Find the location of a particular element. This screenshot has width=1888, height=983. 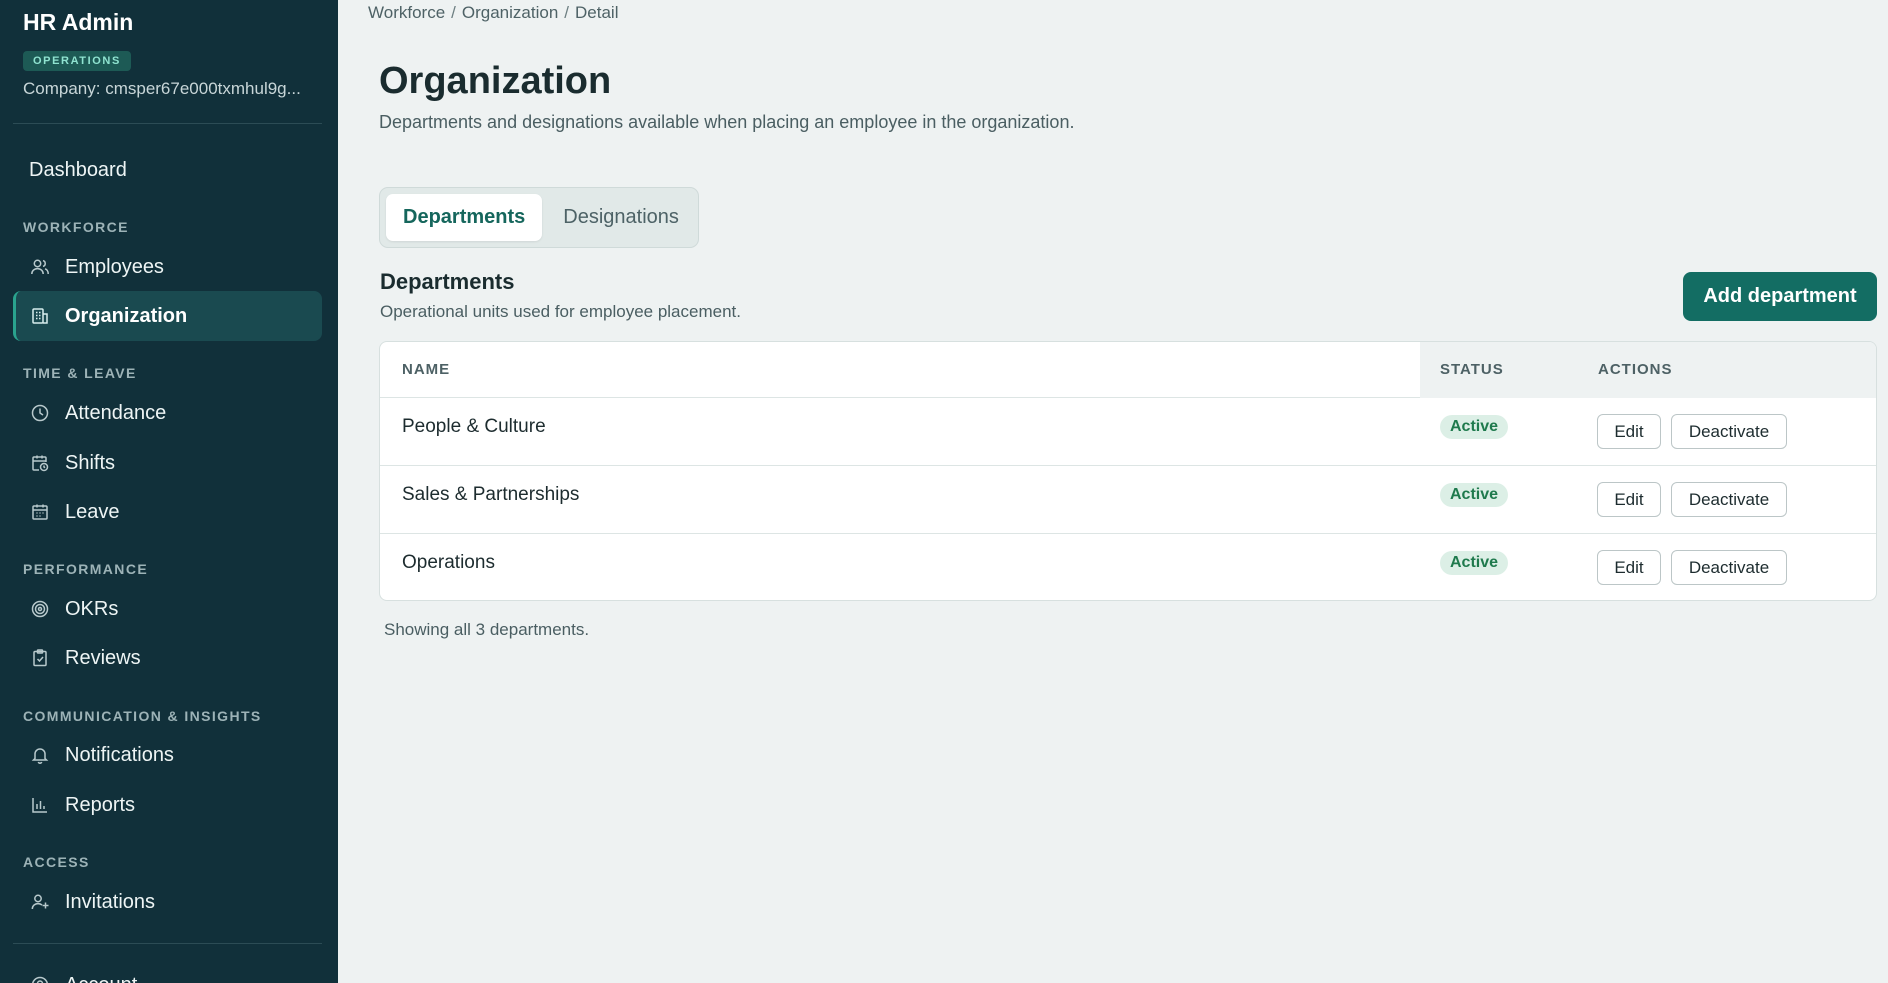

sidebar-item-label: Invitations is located at coordinates (110, 901).